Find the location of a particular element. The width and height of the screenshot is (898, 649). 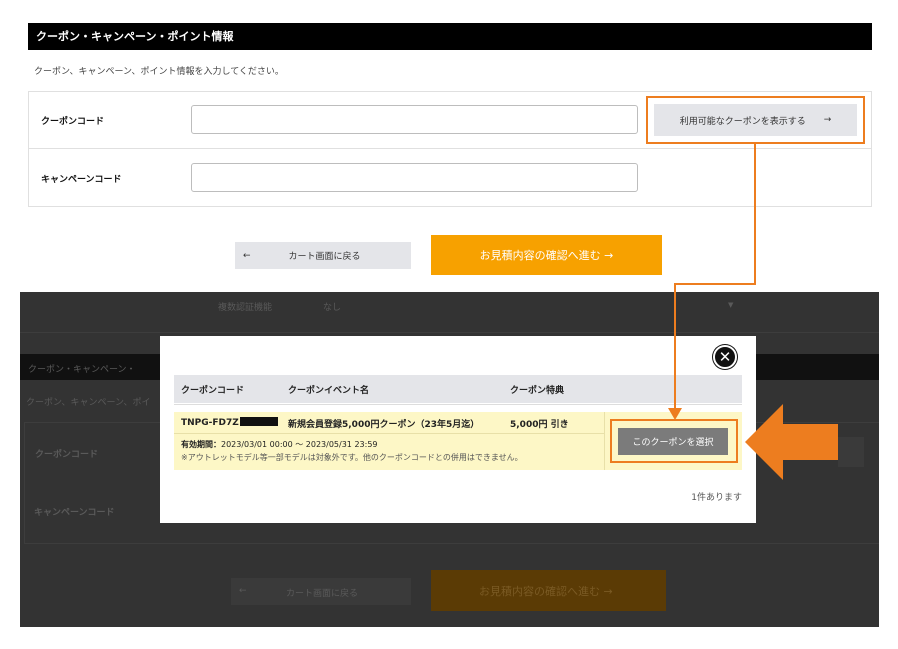

coupon-code-input is located at coordinates (414, 119).